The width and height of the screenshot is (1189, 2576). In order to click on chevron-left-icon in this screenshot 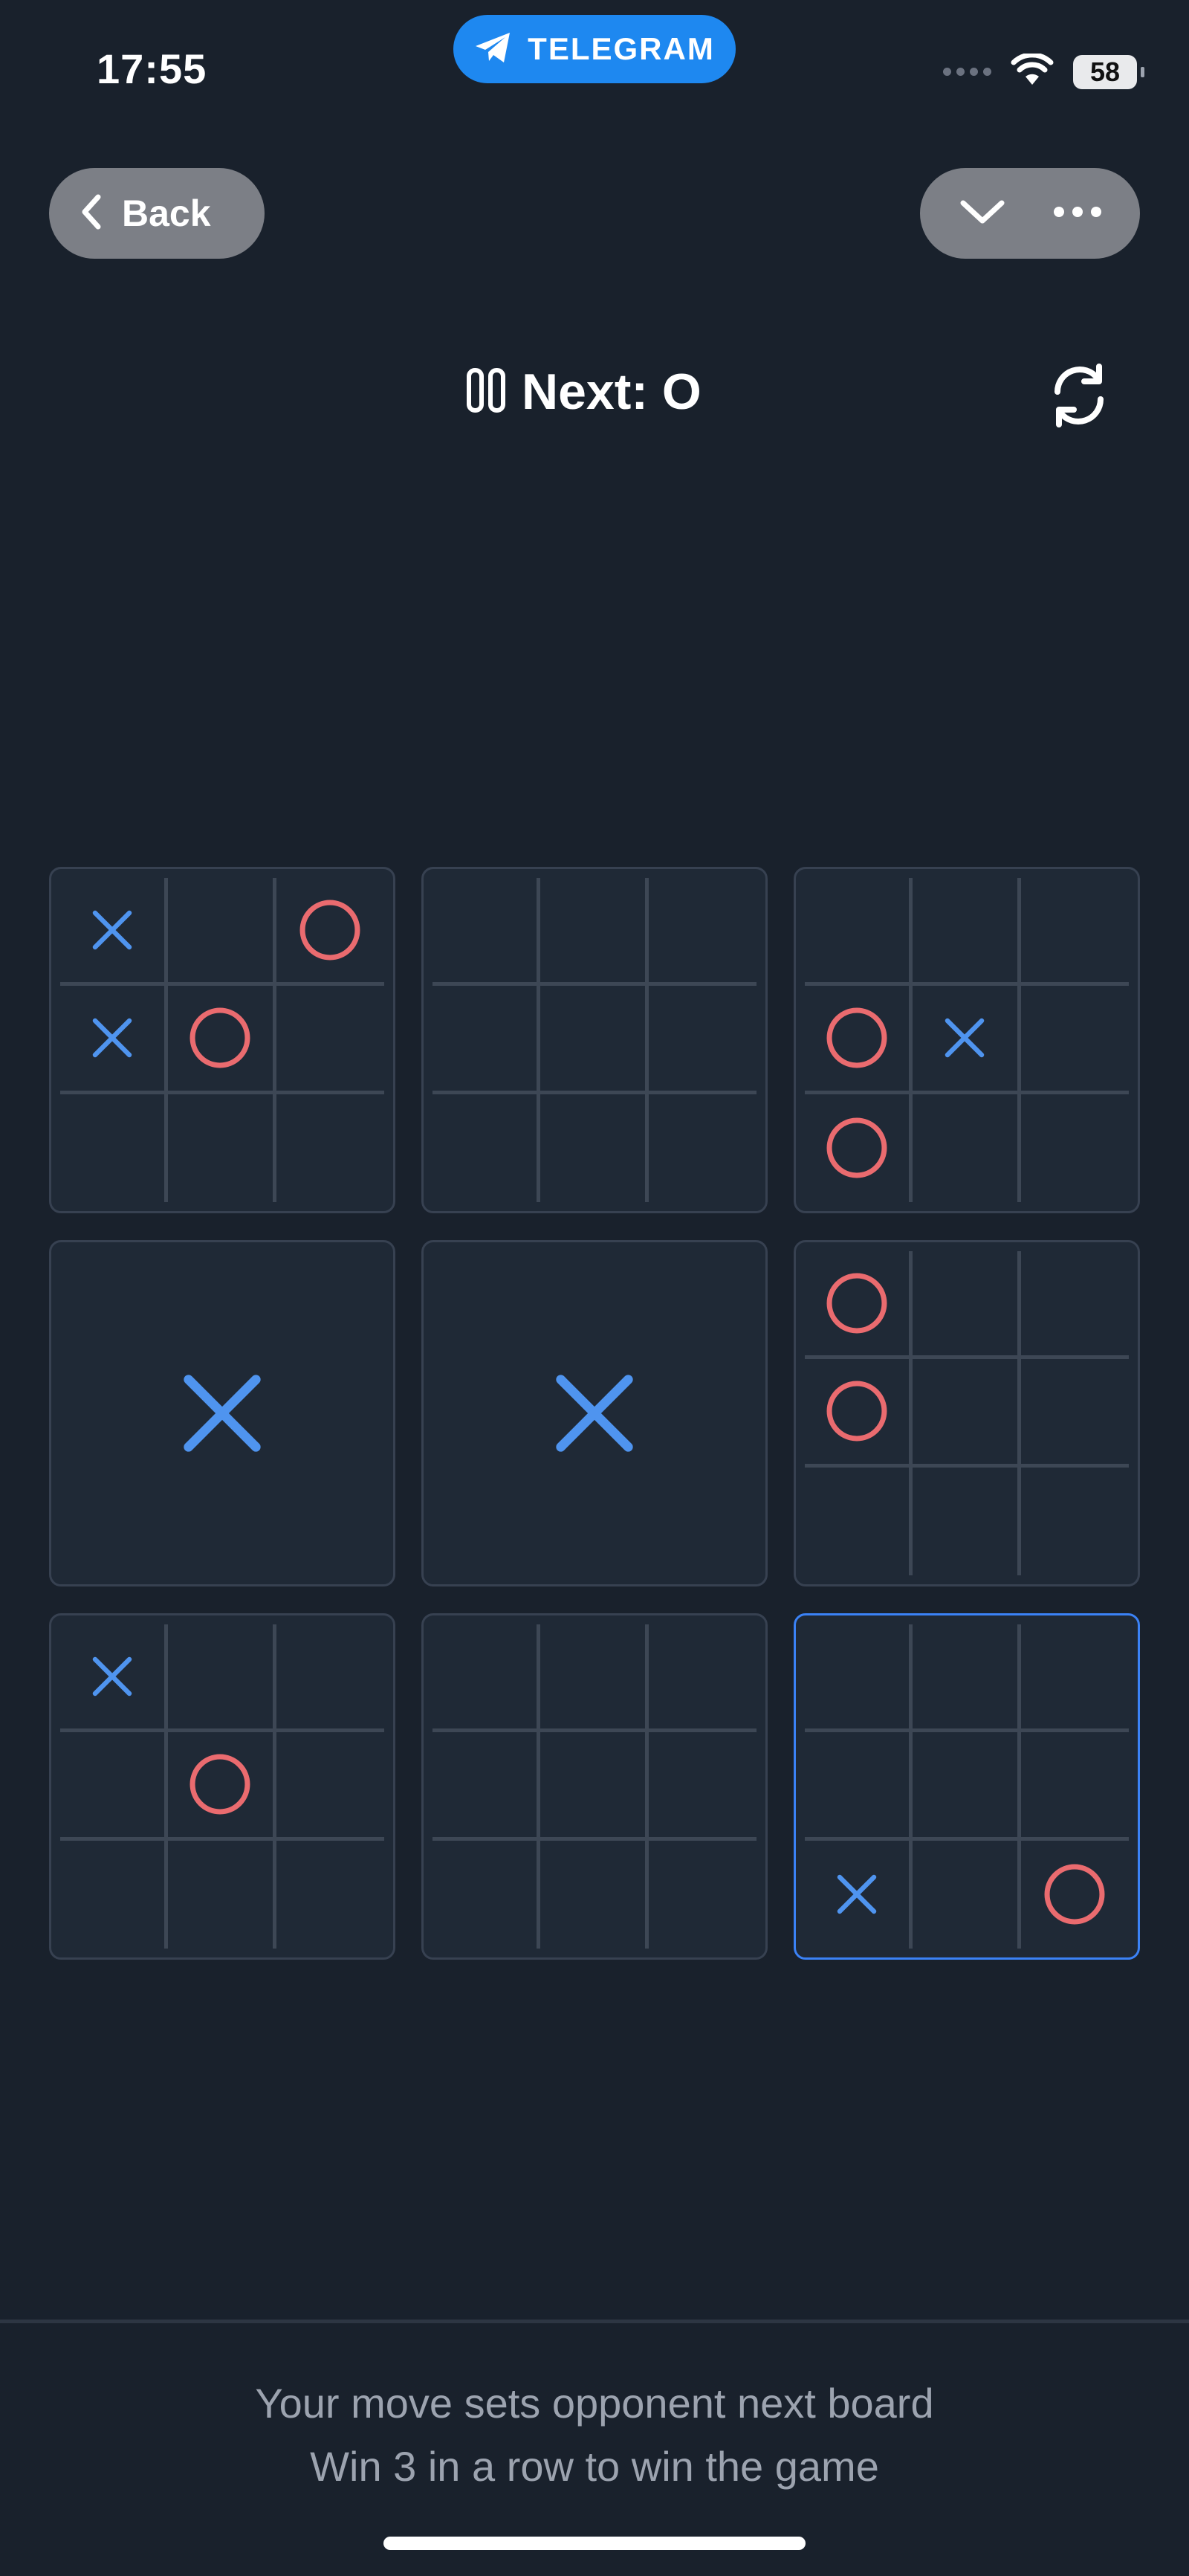, I will do `click(91, 213)`.